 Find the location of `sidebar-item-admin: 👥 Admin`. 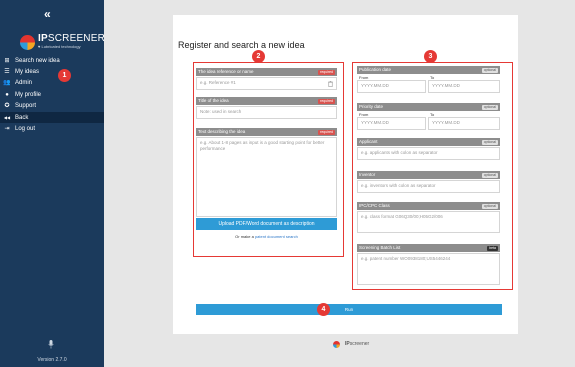

sidebar-item-admin: 👥 Admin is located at coordinates (52, 83).